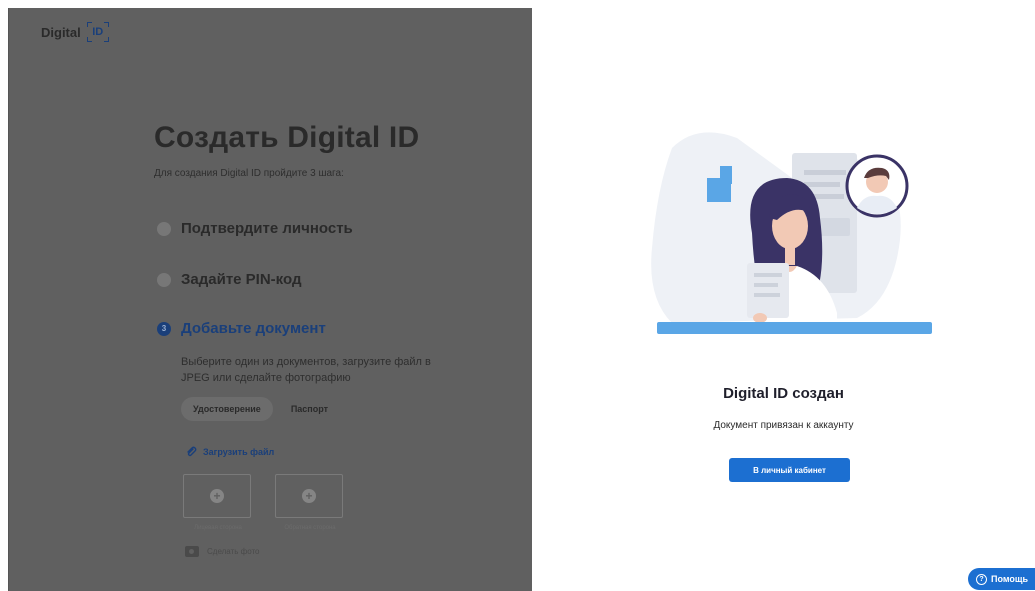 This screenshot has width=1035, height=591. What do you see at coordinates (783, 393) in the screenshot?
I see `success-title: Digital ID создан` at bounding box center [783, 393].